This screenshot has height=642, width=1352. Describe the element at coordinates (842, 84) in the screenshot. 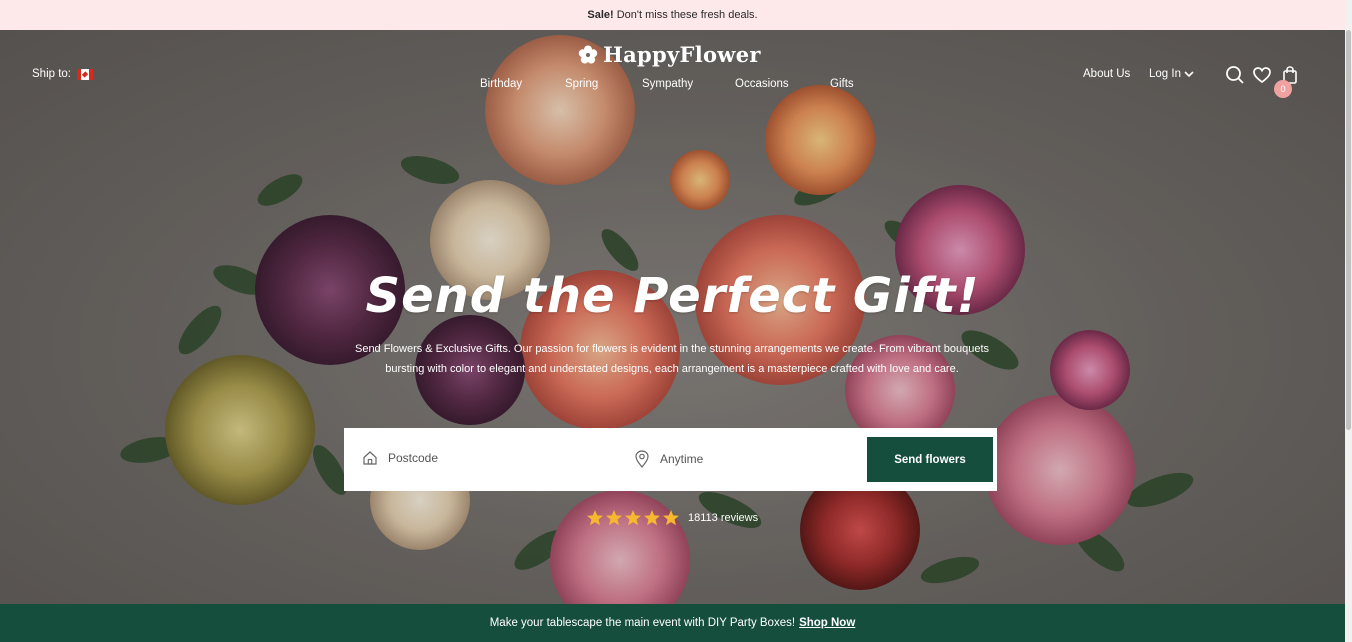

I see `nav-gifts: Gifts` at that location.